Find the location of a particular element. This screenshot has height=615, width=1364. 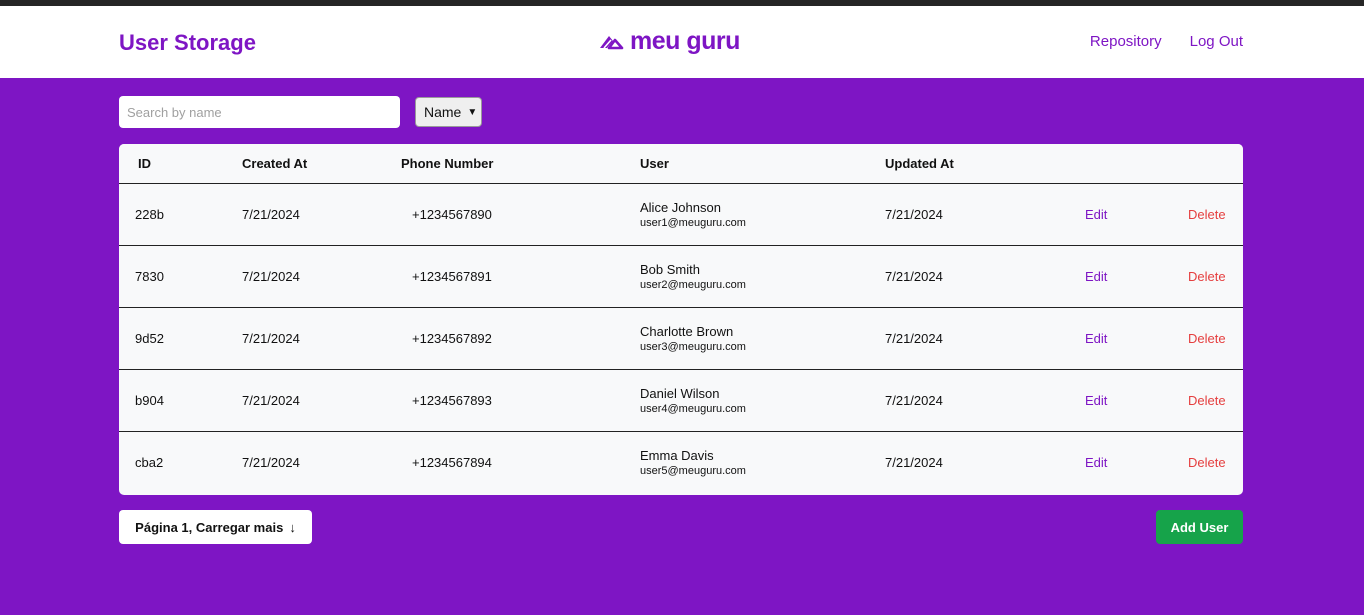

header: User Storage meu guru Repository Log Out is located at coordinates (682, 42).